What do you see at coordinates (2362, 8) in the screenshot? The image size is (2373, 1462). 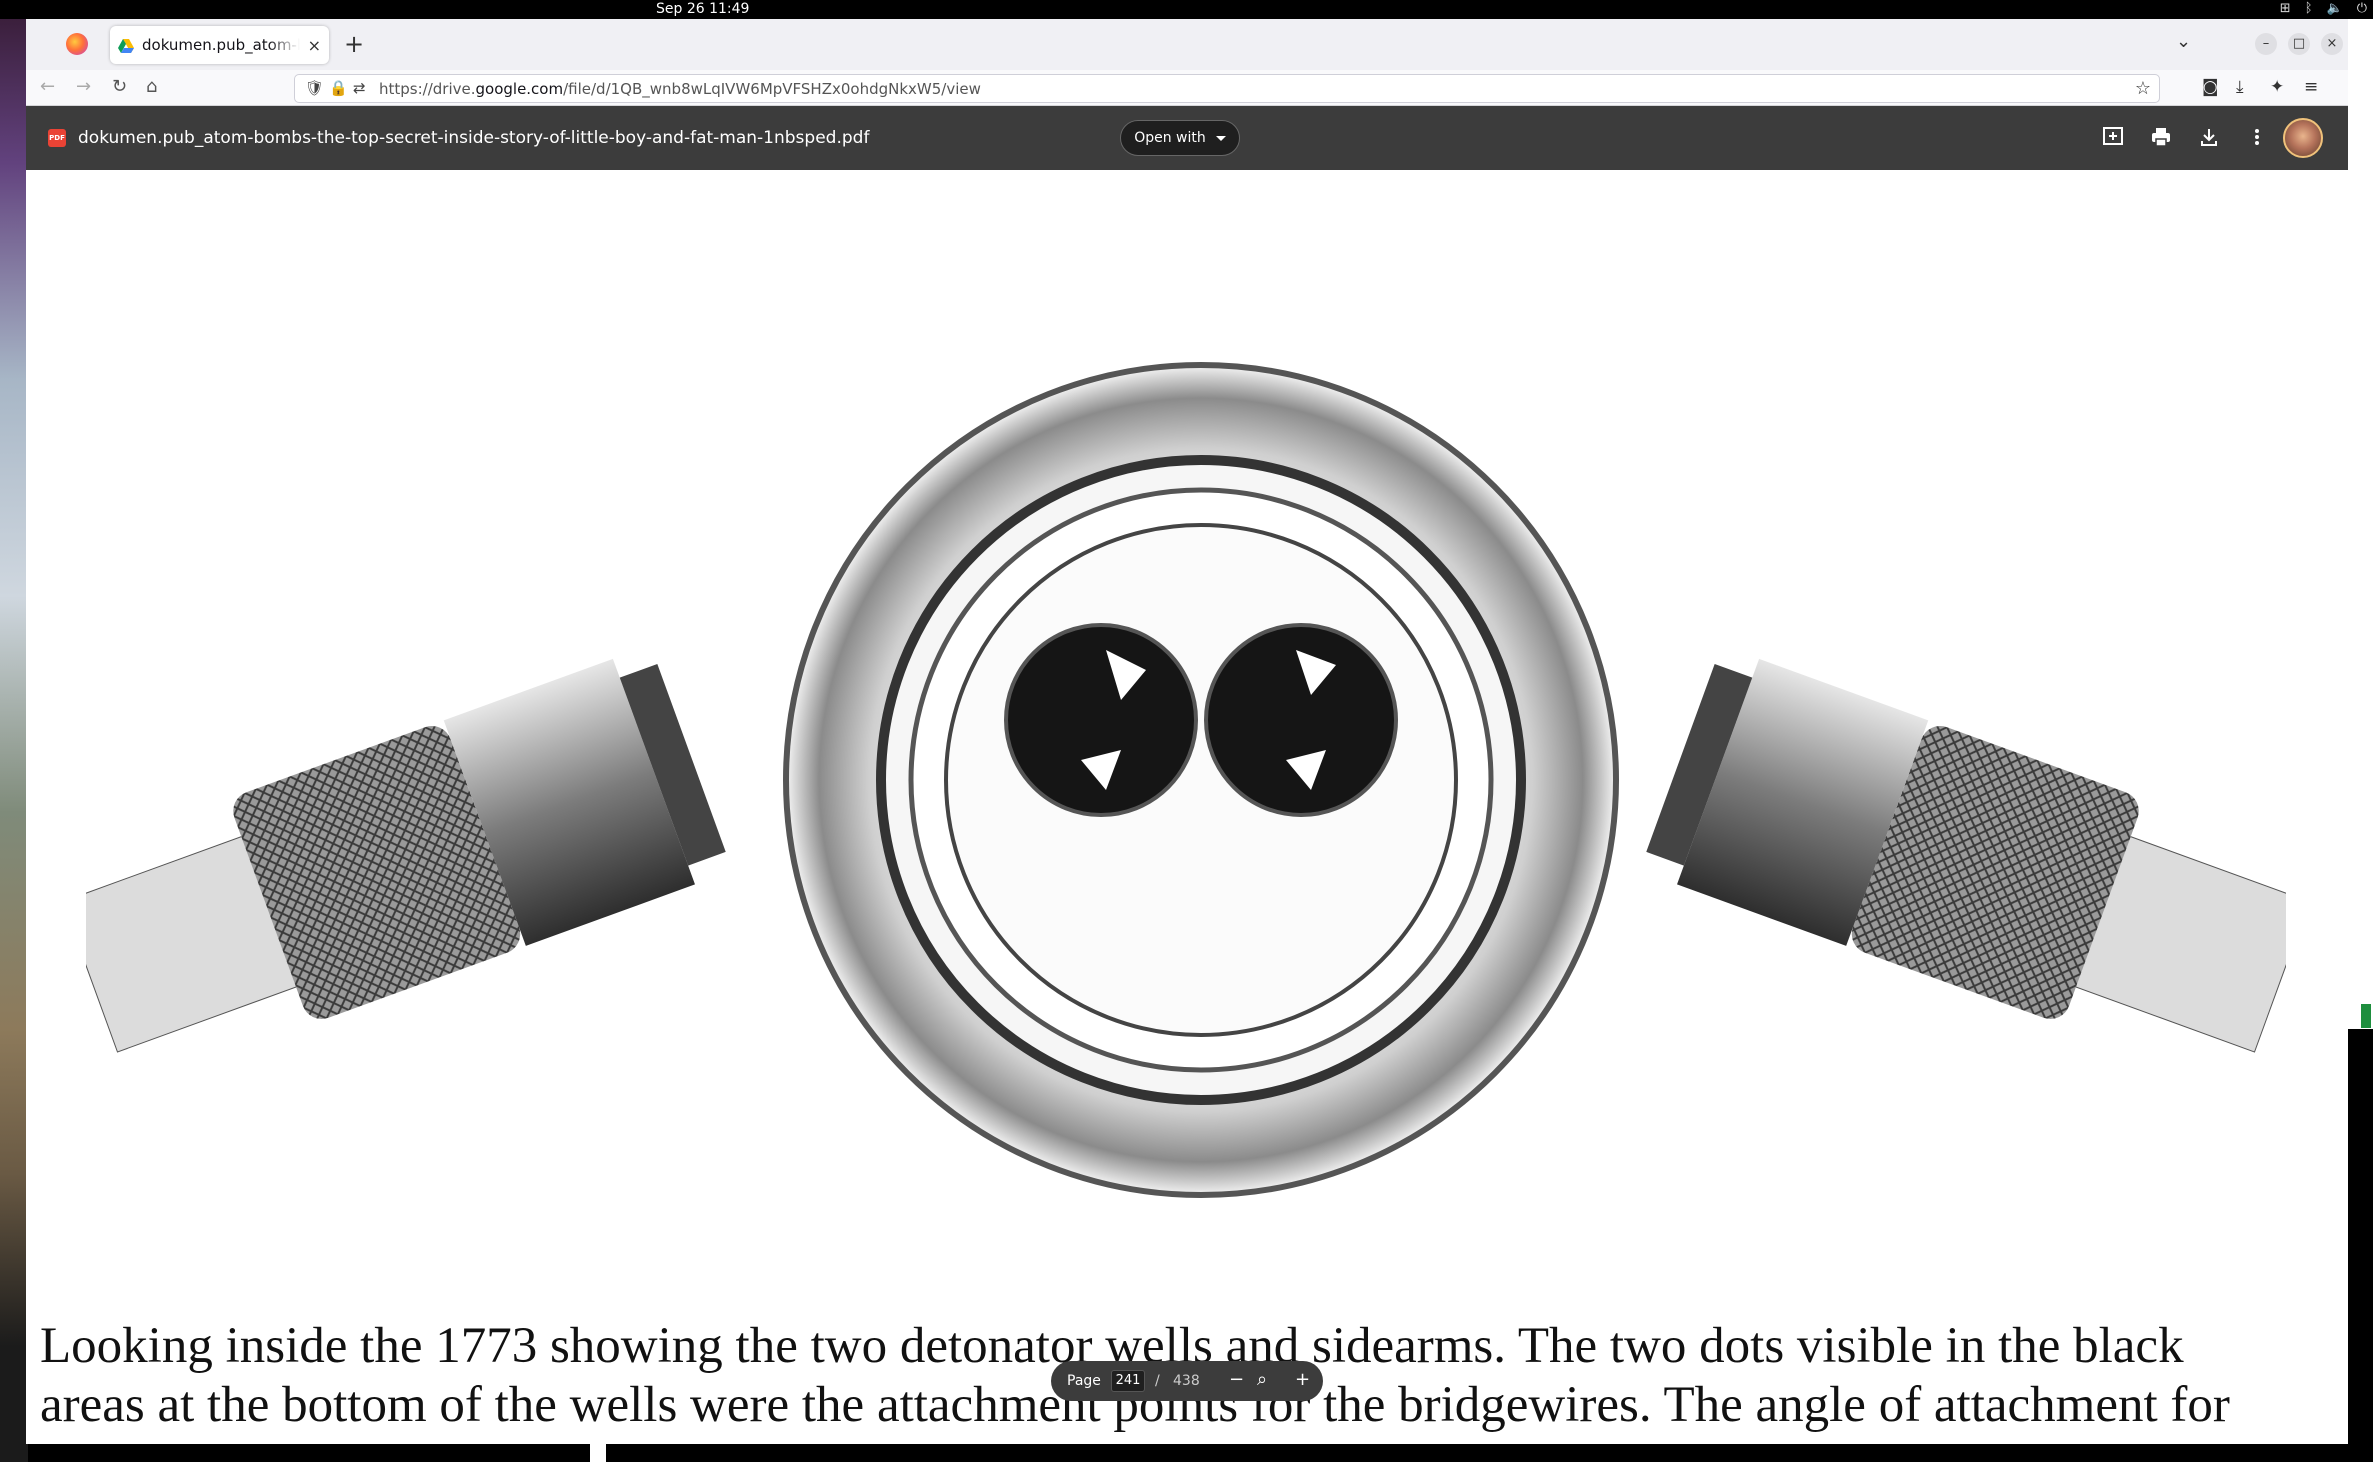 I see `power-icon: ⏻` at bounding box center [2362, 8].